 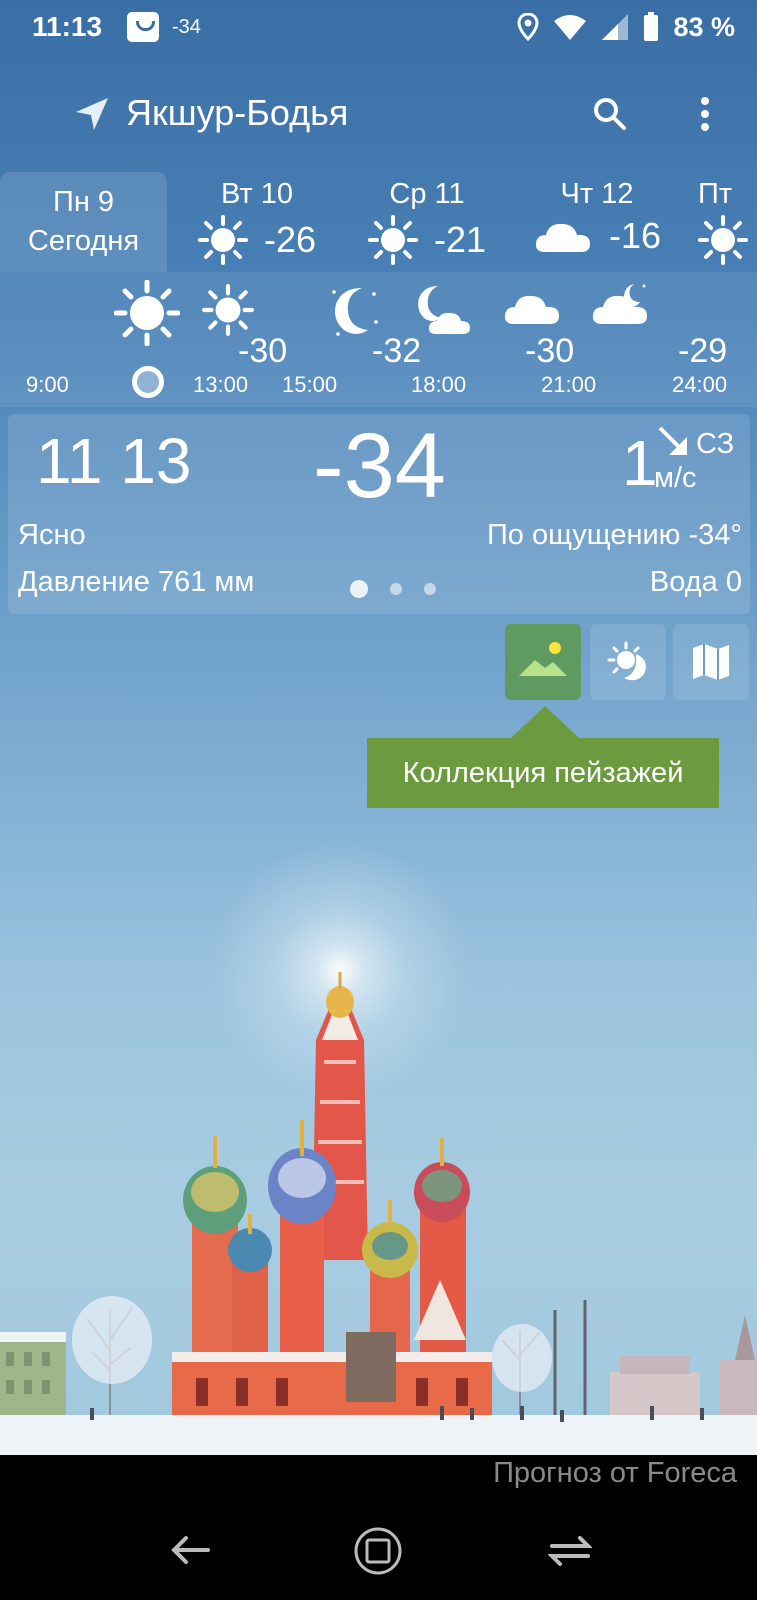 What do you see at coordinates (615, 1473) in the screenshot?
I see `forecast-credit: Прогноз от Foreca` at bounding box center [615, 1473].